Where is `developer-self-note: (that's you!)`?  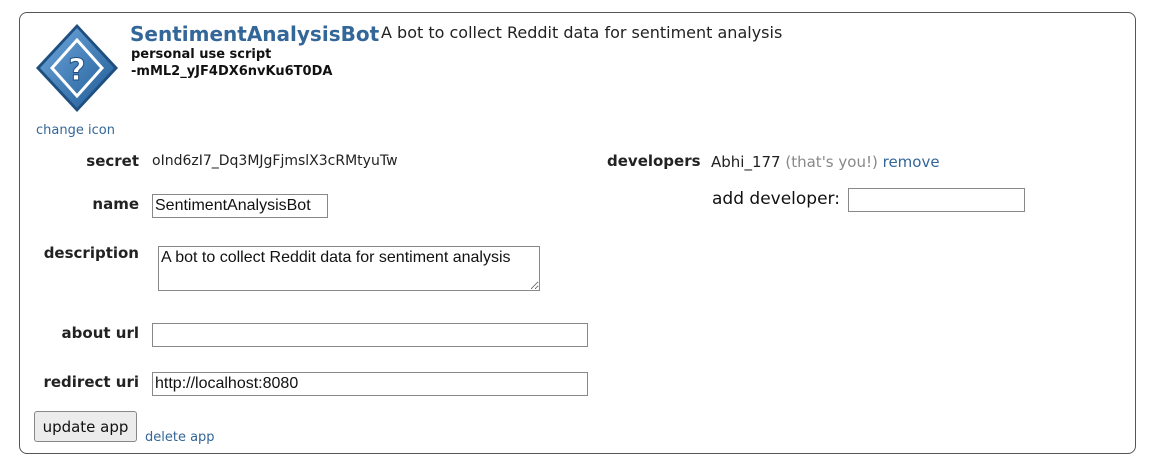 developer-self-note: (that's you!) is located at coordinates (831, 162).